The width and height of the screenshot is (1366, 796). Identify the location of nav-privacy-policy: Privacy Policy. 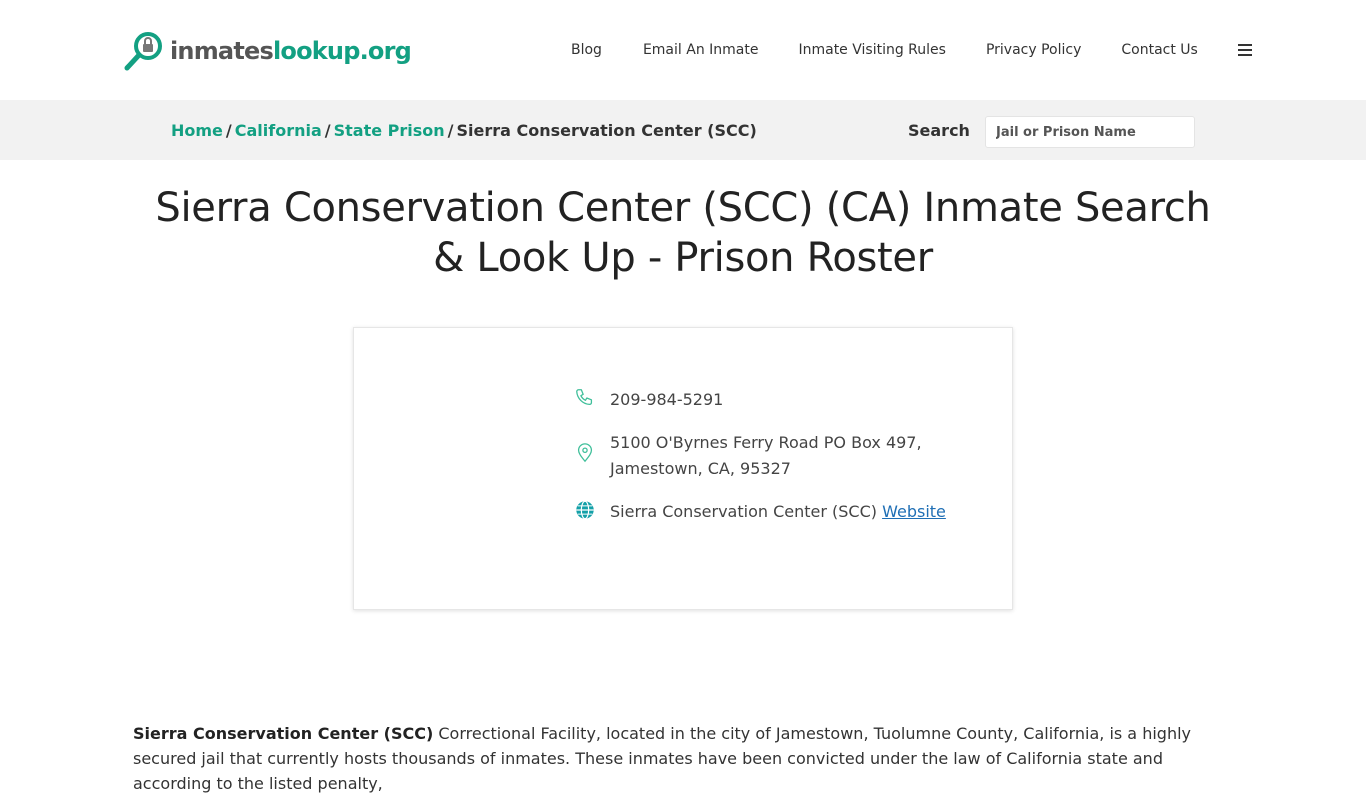
(1033, 50).